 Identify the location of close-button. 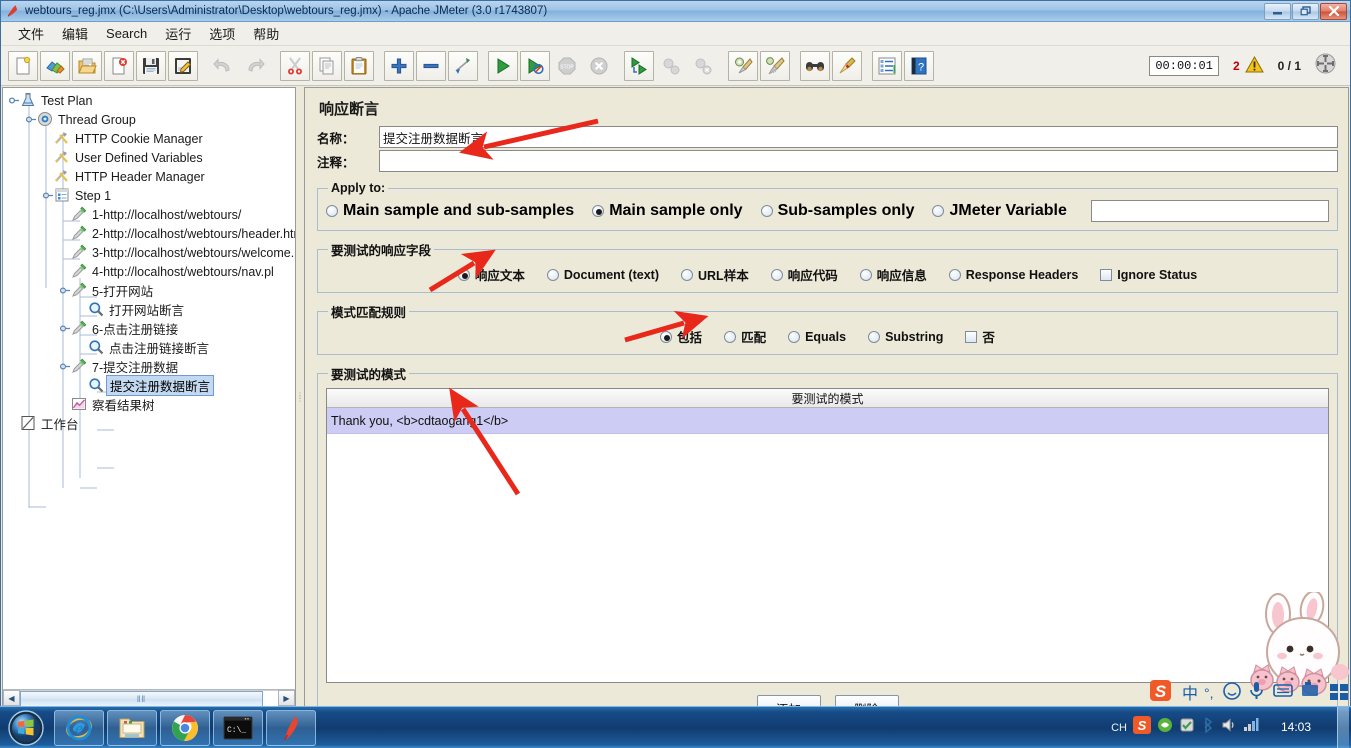
(1333, 11).